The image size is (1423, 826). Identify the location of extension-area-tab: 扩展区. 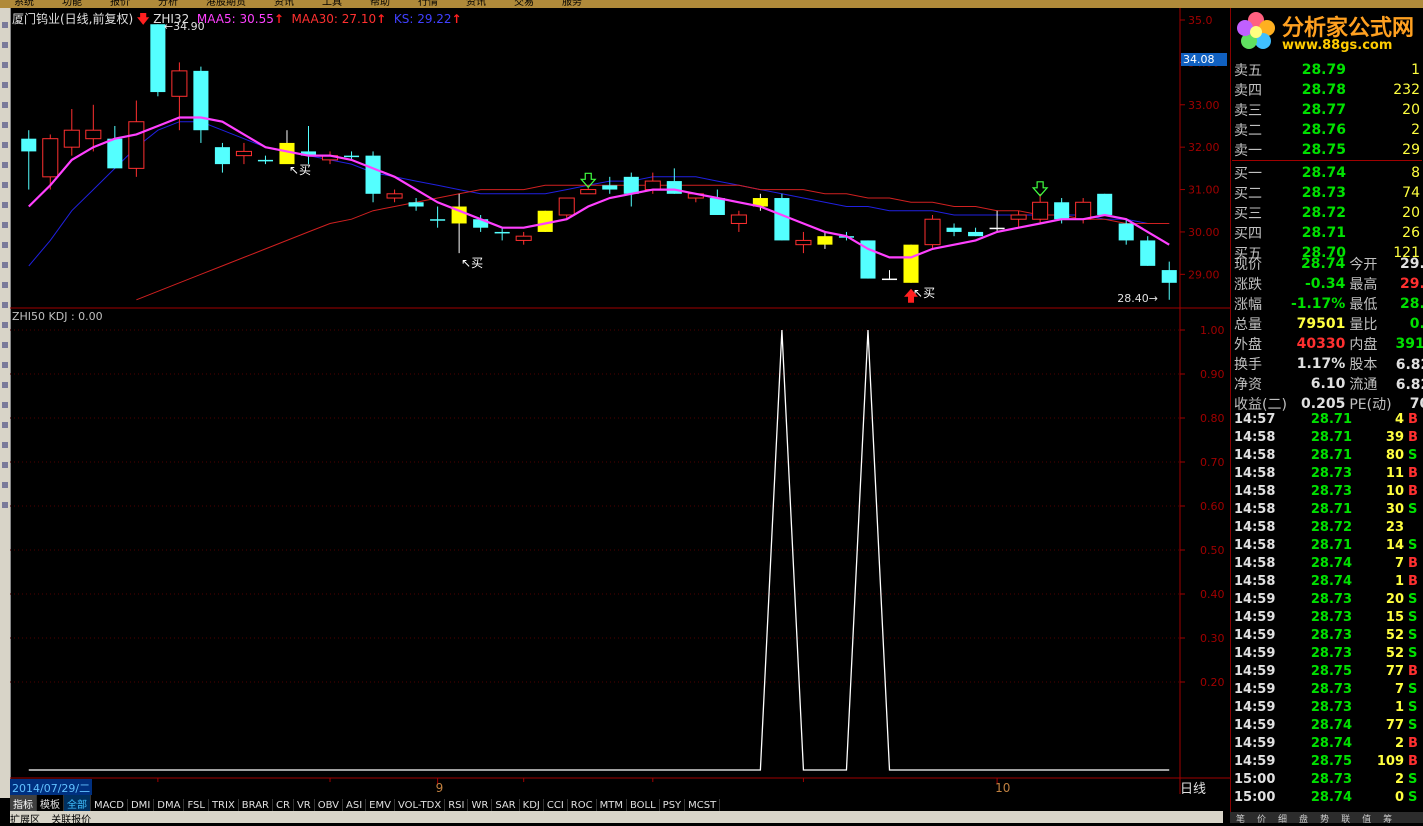
(25, 820).